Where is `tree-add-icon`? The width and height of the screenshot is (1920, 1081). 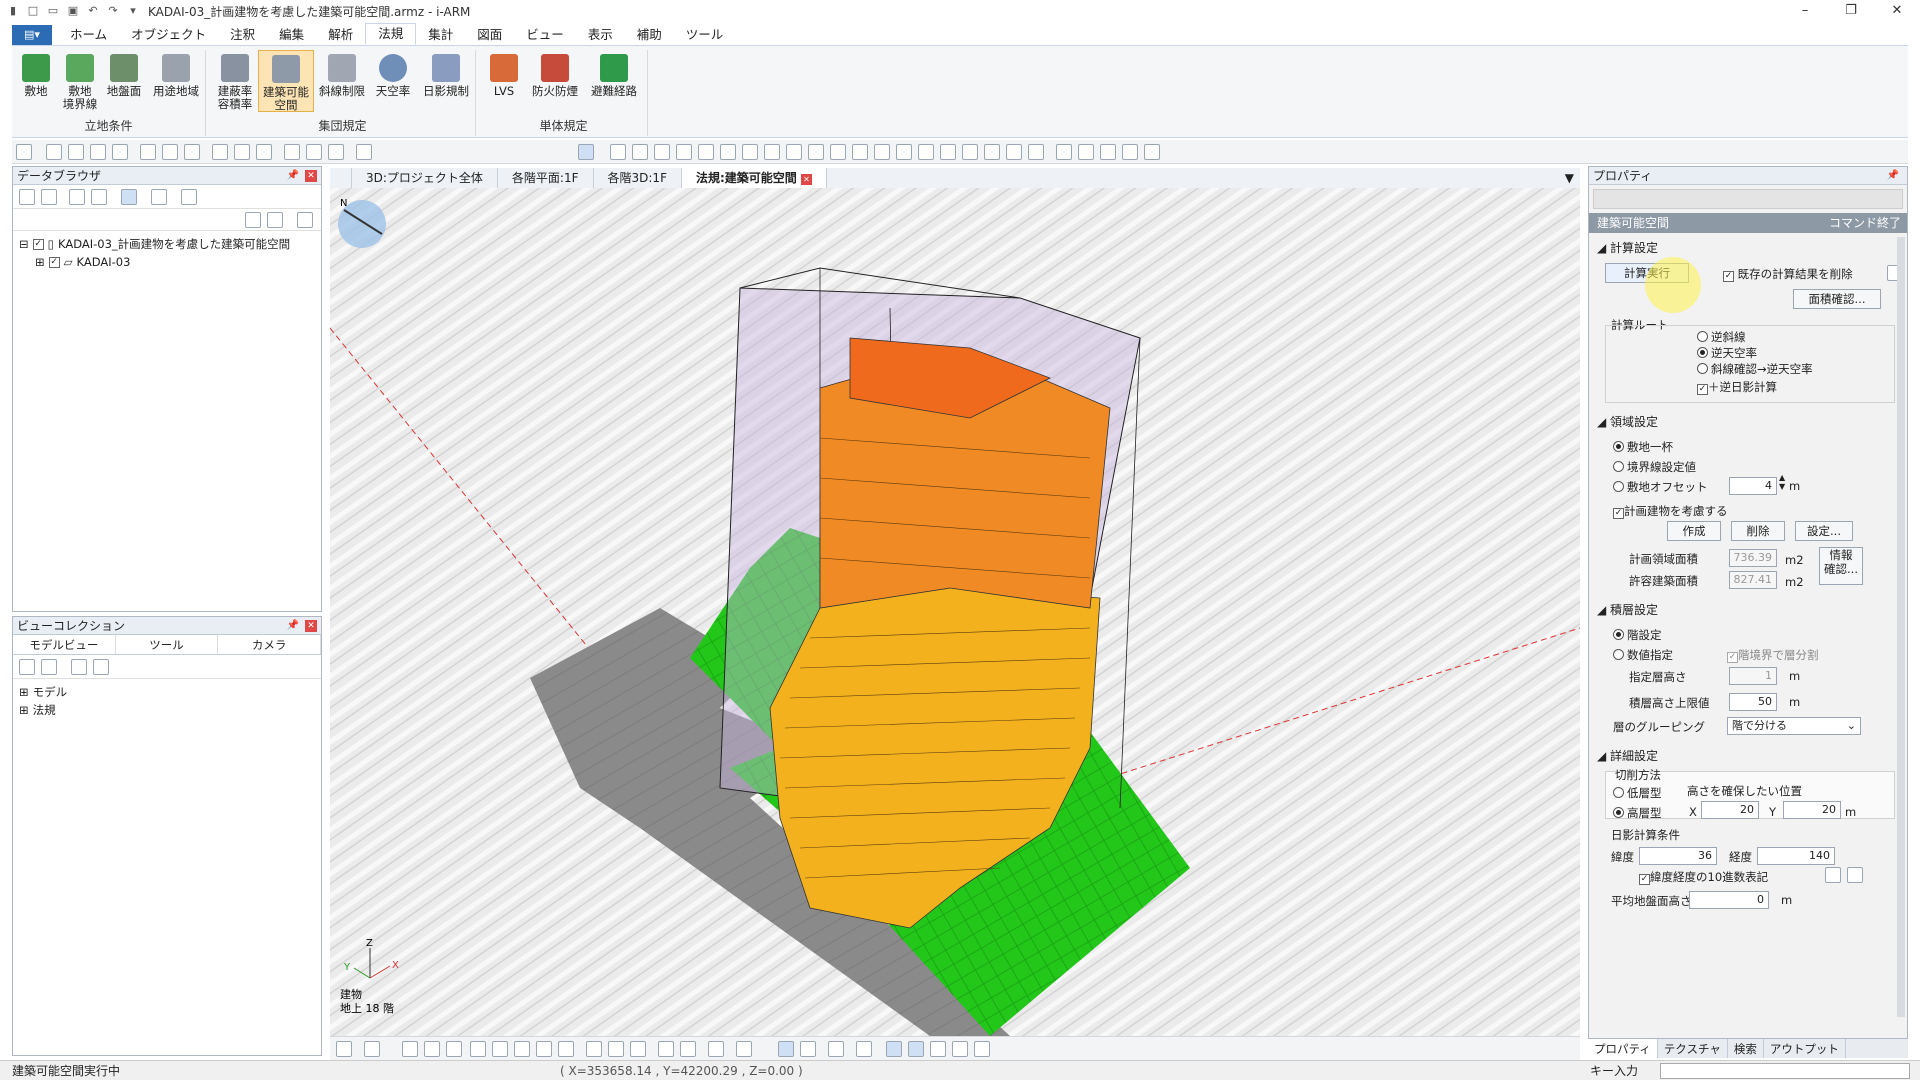 tree-add-icon is located at coordinates (159, 197).